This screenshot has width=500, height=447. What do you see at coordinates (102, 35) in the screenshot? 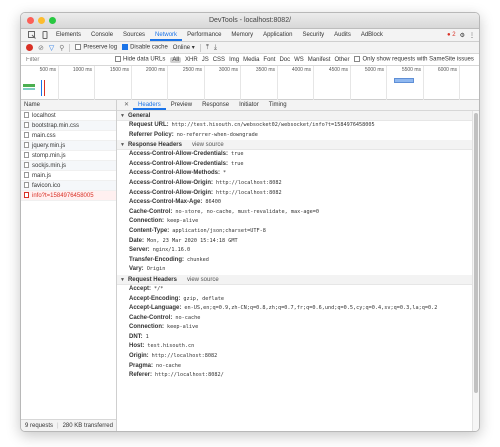
I see `tab-console: Console` at bounding box center [102, 35].